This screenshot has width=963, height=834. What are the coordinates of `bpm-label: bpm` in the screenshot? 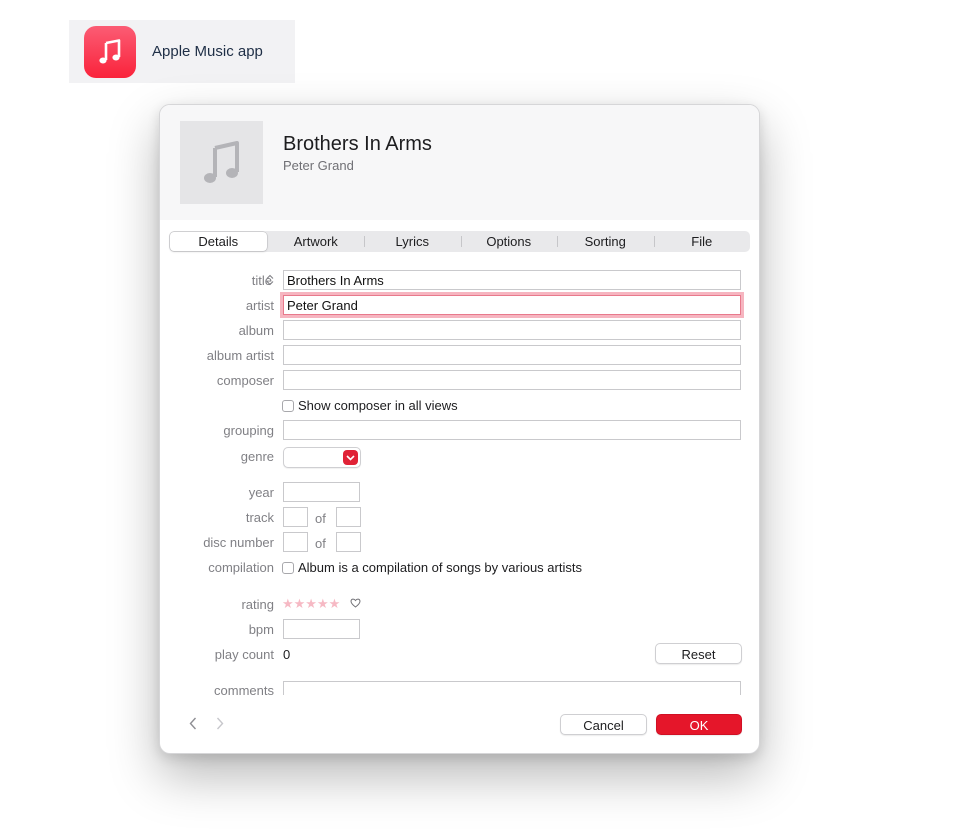 It's located at (261, 629).